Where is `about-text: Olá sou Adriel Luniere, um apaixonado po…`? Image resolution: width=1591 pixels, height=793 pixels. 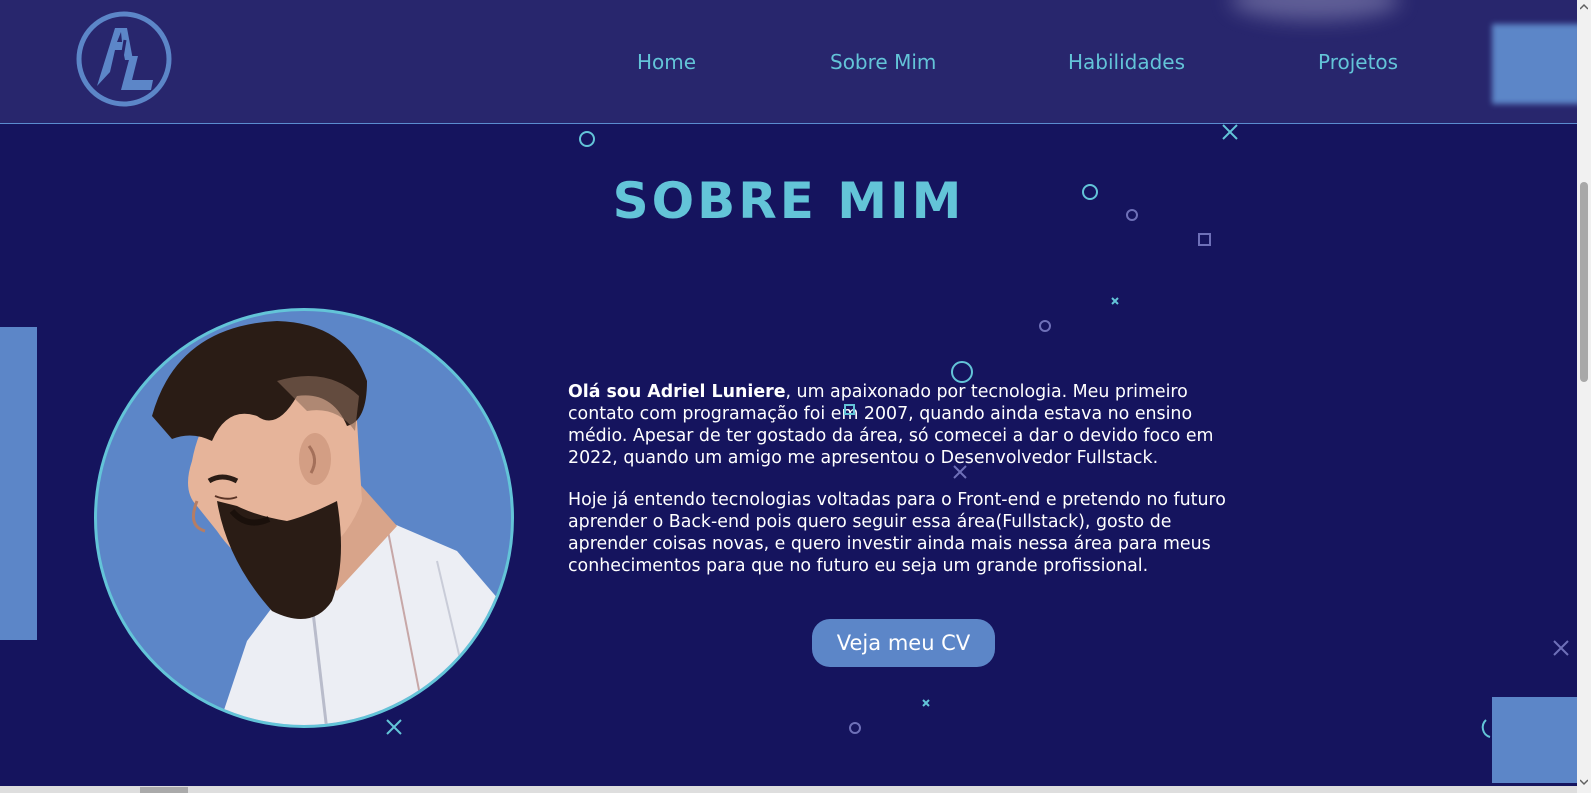
about-text: Olá sou Adriel Luniere, um apaixonado po… is located at coordinates (908, 479).